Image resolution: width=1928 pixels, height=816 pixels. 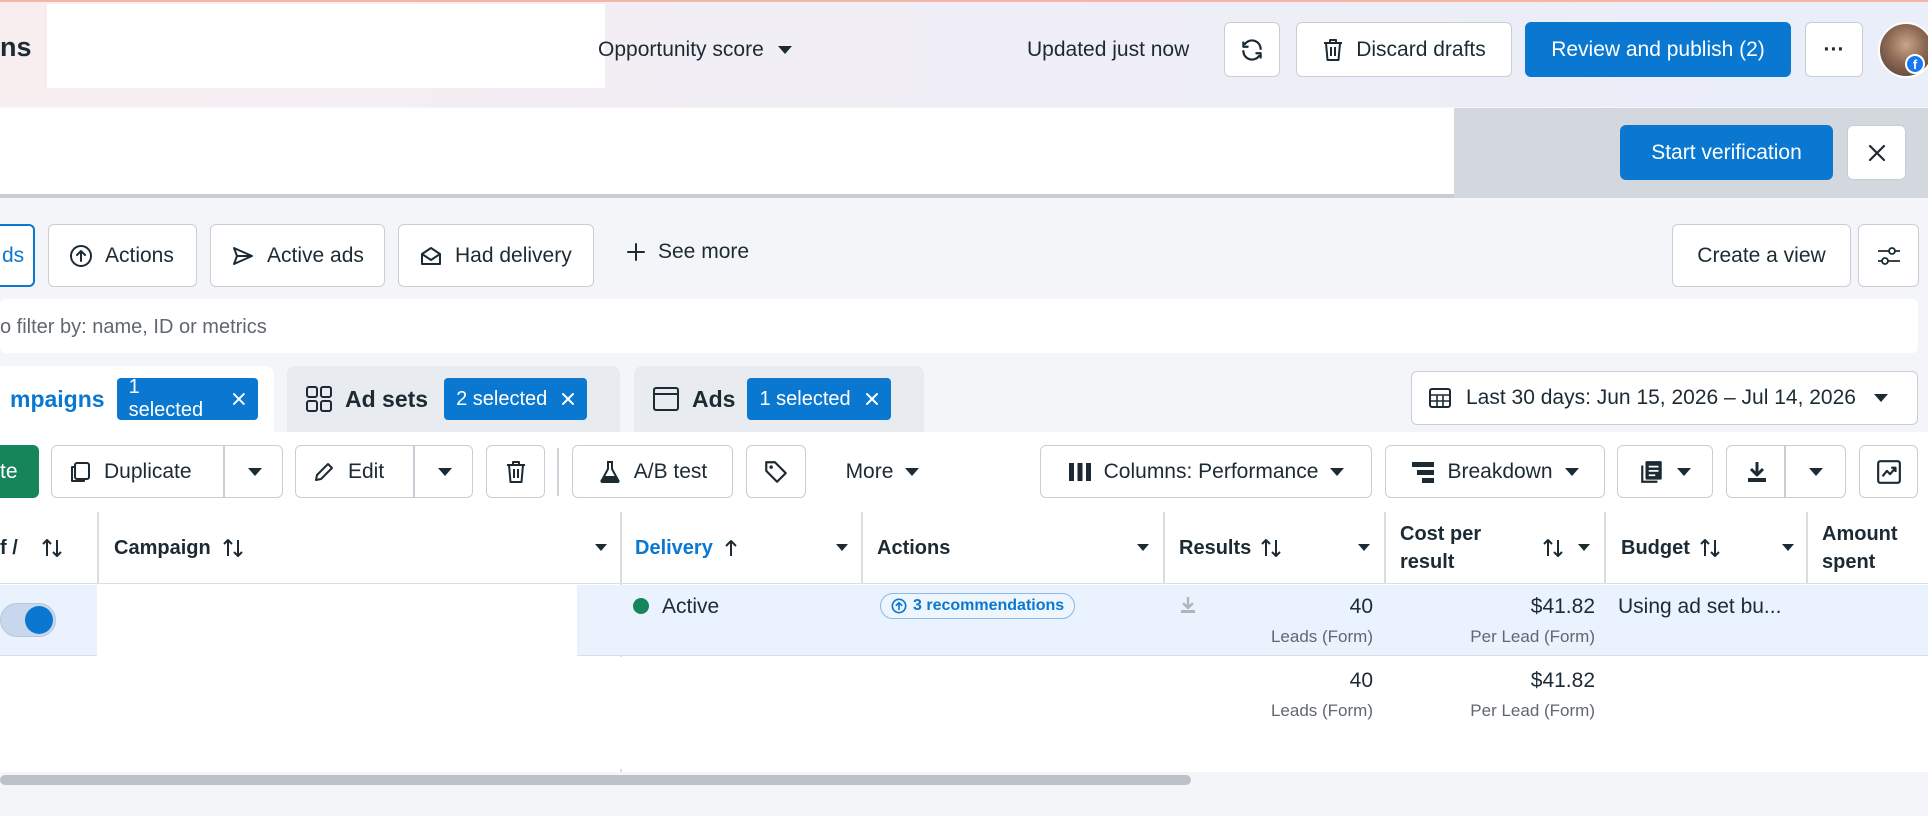 I want to click on see-more-filters-button: See more, so click(x=687, y=252).